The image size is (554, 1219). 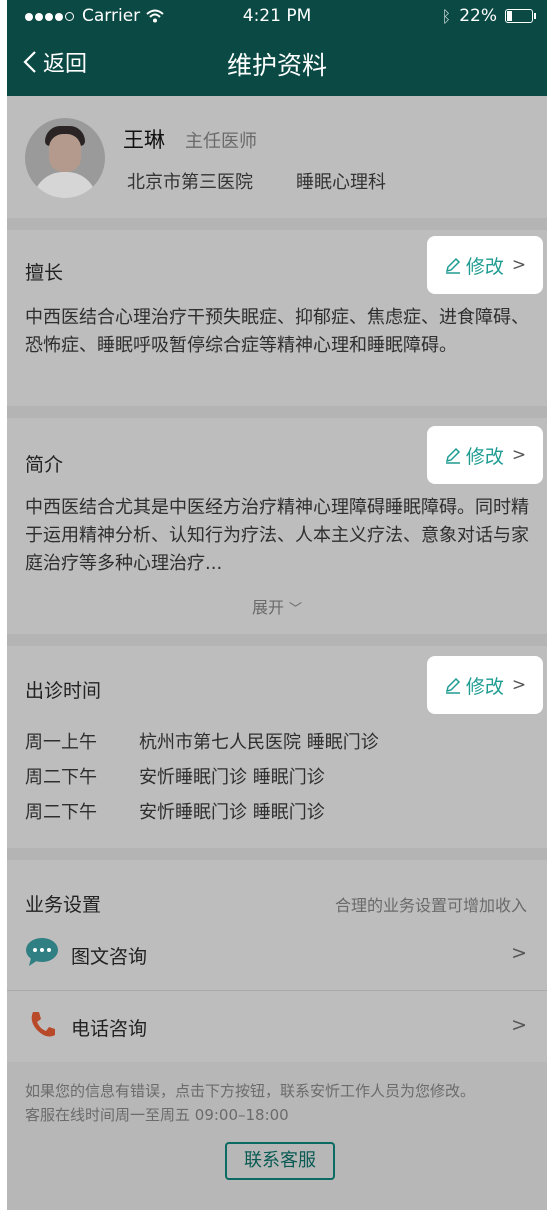 What do you see at coordinates (157, 1115) in the screenshot?
I see `footer-hours: 客服在线时间周一至周五 09:00–18:00` at bounding box center [157, 1115].